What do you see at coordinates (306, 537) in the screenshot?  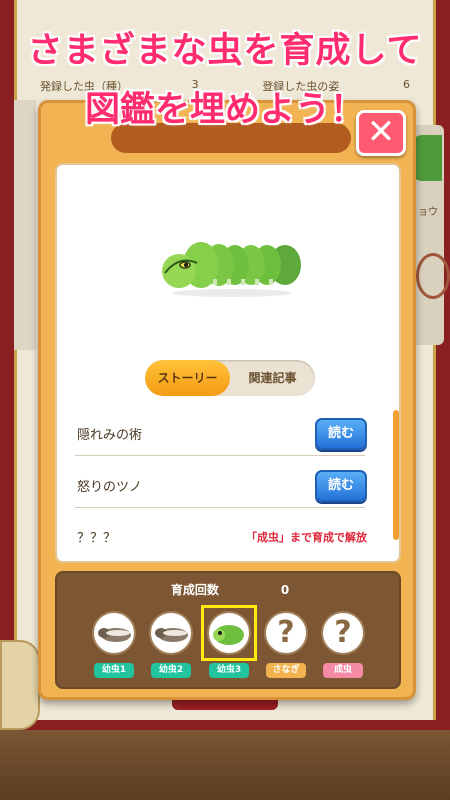 I see `unlock-condition: 「成虫」まで育成で解放` at bounding box center [306, 537].